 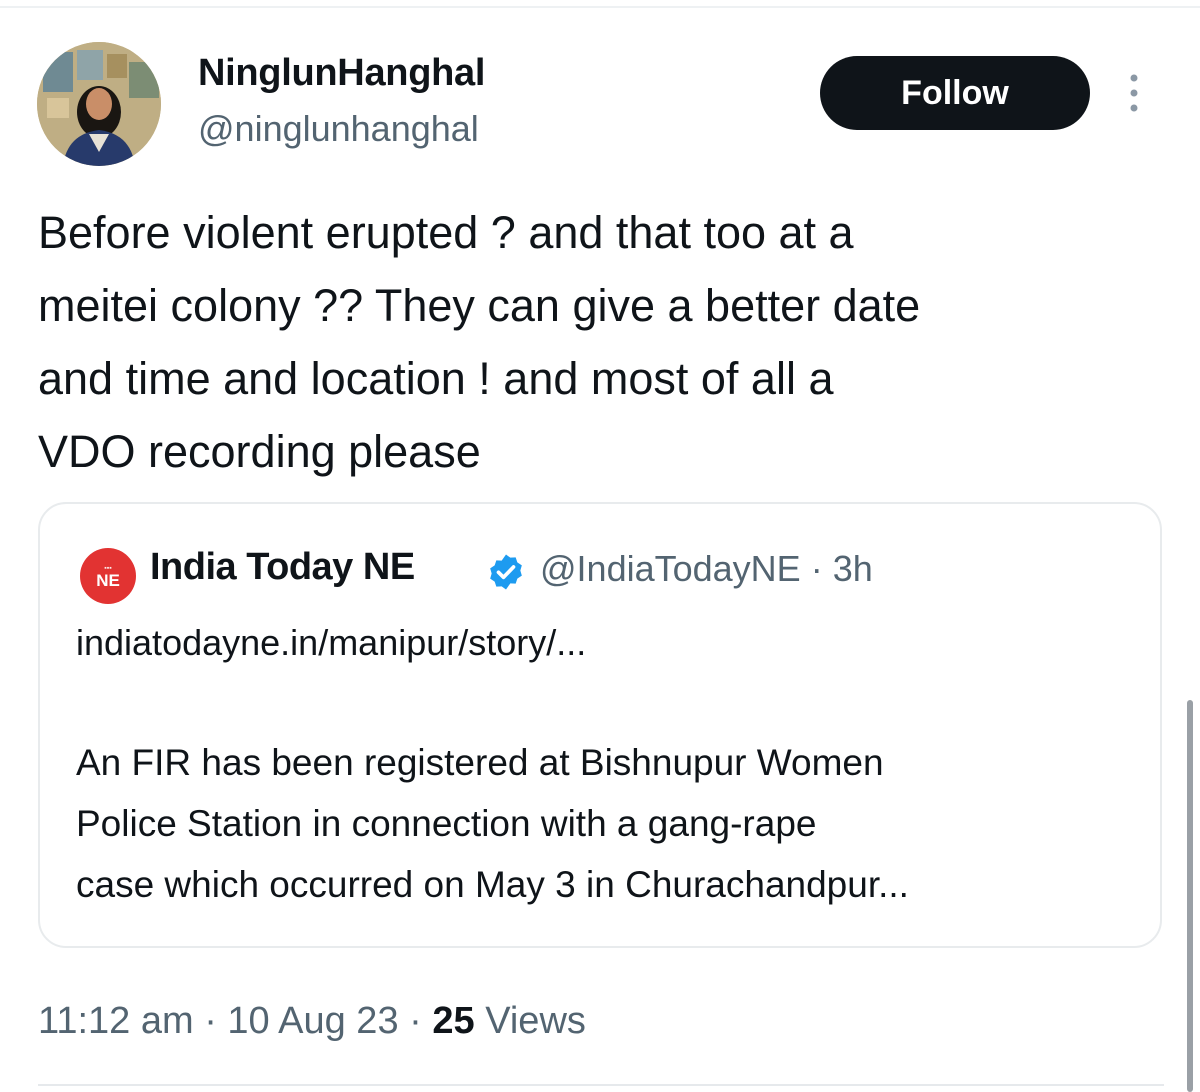 What do you see at coordinates (535, 1021) in the screenshot?
I see `views-label: Views` at bounding box center [535, 1021].